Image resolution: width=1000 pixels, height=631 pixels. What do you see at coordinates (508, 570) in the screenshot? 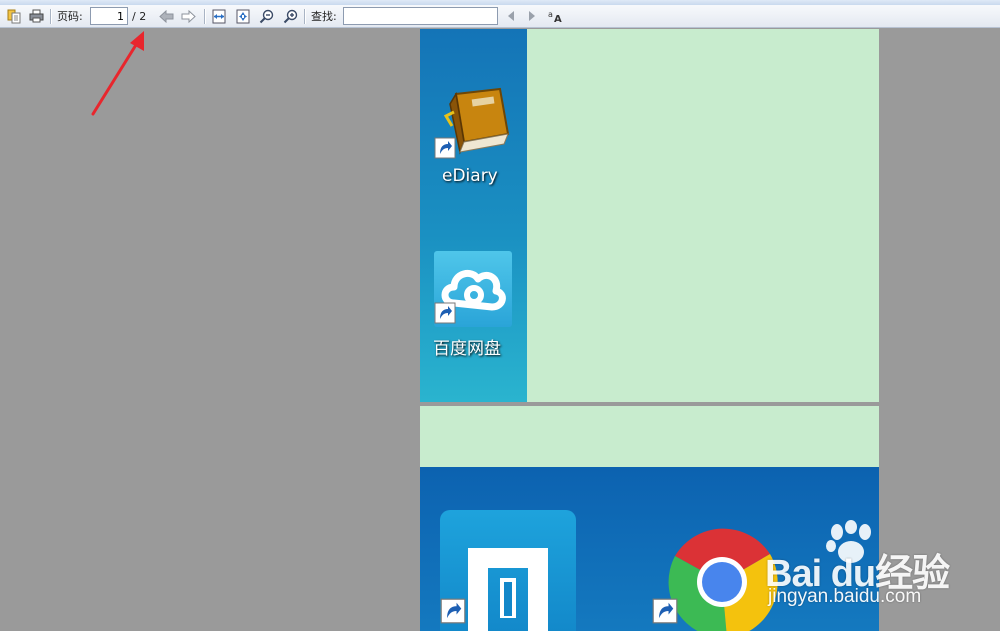
I see `desktop-icon` at bounding box center [508, 570].